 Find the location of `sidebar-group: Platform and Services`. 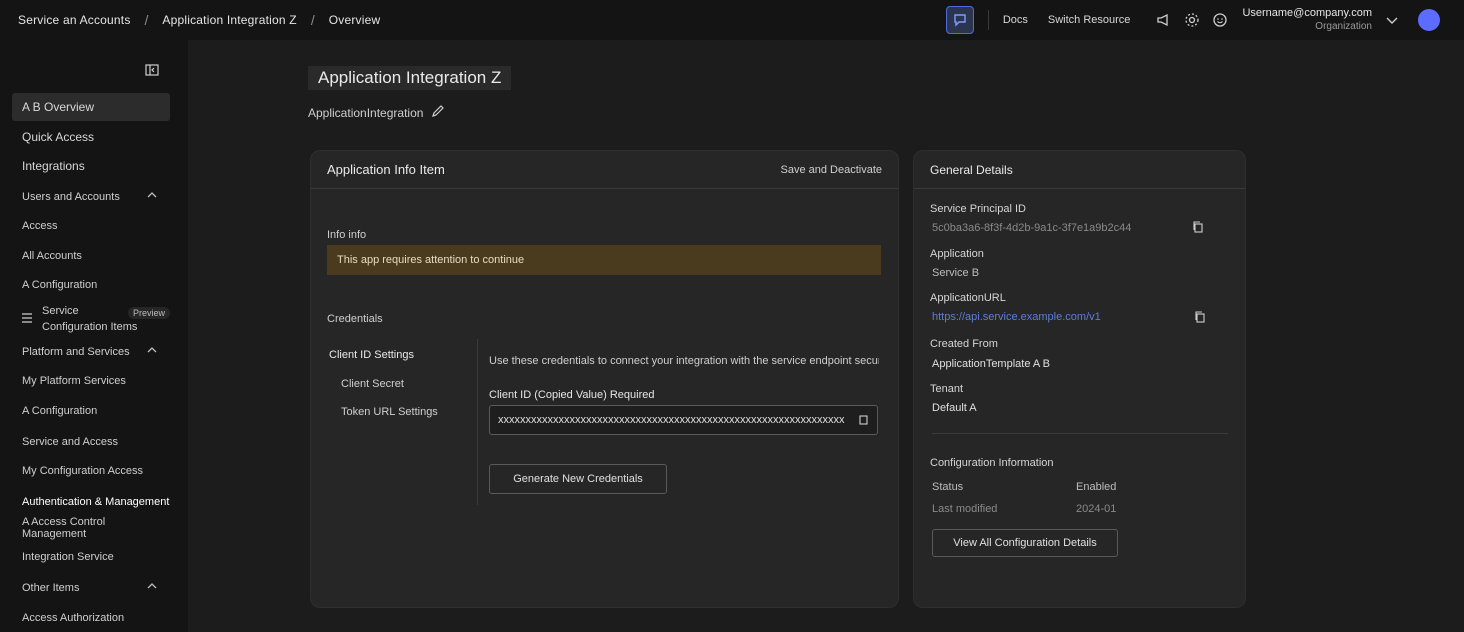

sidebar-group: Platform and Services is located at coordinates (91, 352).